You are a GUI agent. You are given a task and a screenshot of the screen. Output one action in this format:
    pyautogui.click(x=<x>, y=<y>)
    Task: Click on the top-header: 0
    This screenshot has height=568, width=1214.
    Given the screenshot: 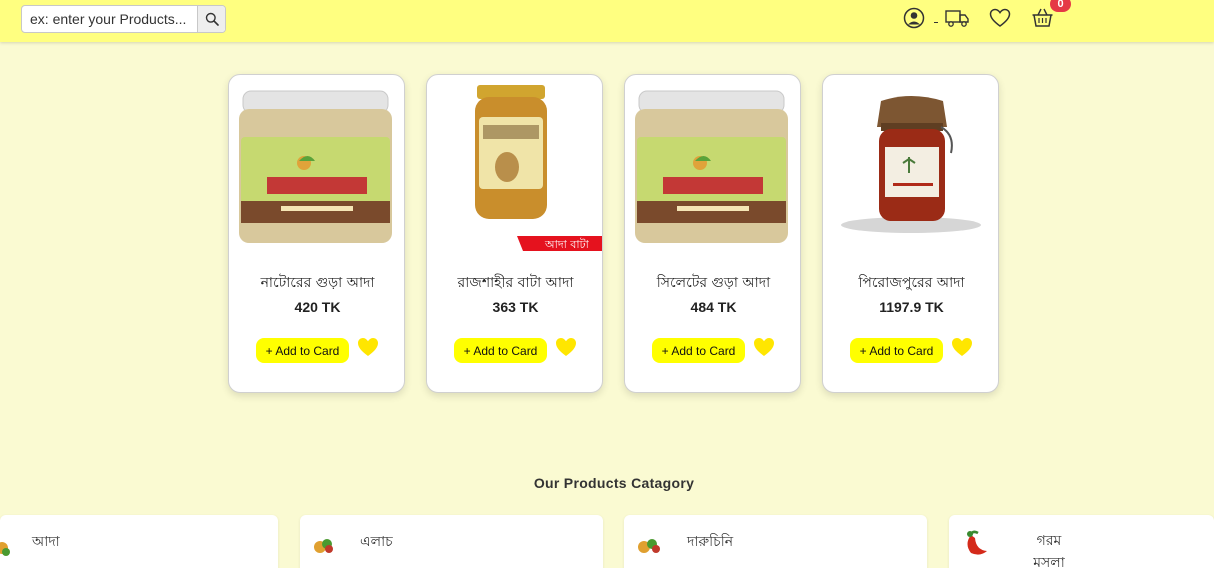 What is the action you would take?
    pyautogui.click(x=607, y=21)
    